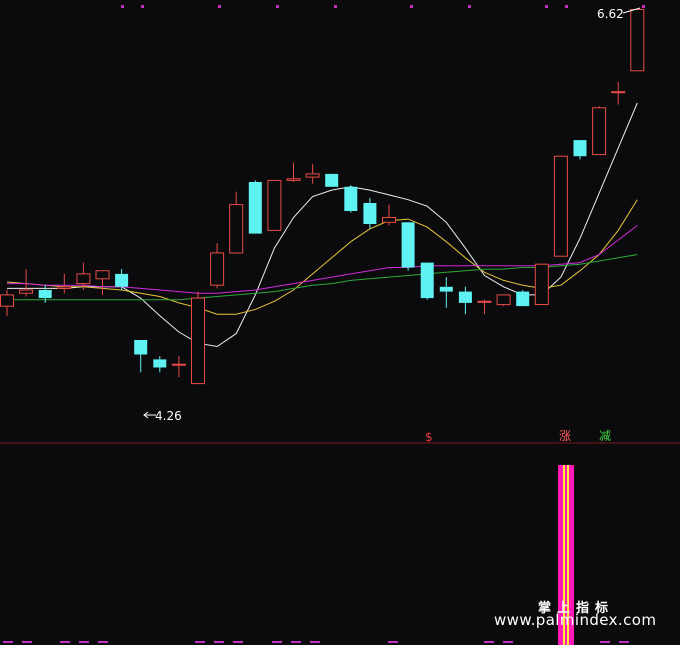 The width and height of the screenshot is (680, 645). Describe the element at coordinates (610, 14) in the screenshot. I see `high-price-label: 6.62` at that location.